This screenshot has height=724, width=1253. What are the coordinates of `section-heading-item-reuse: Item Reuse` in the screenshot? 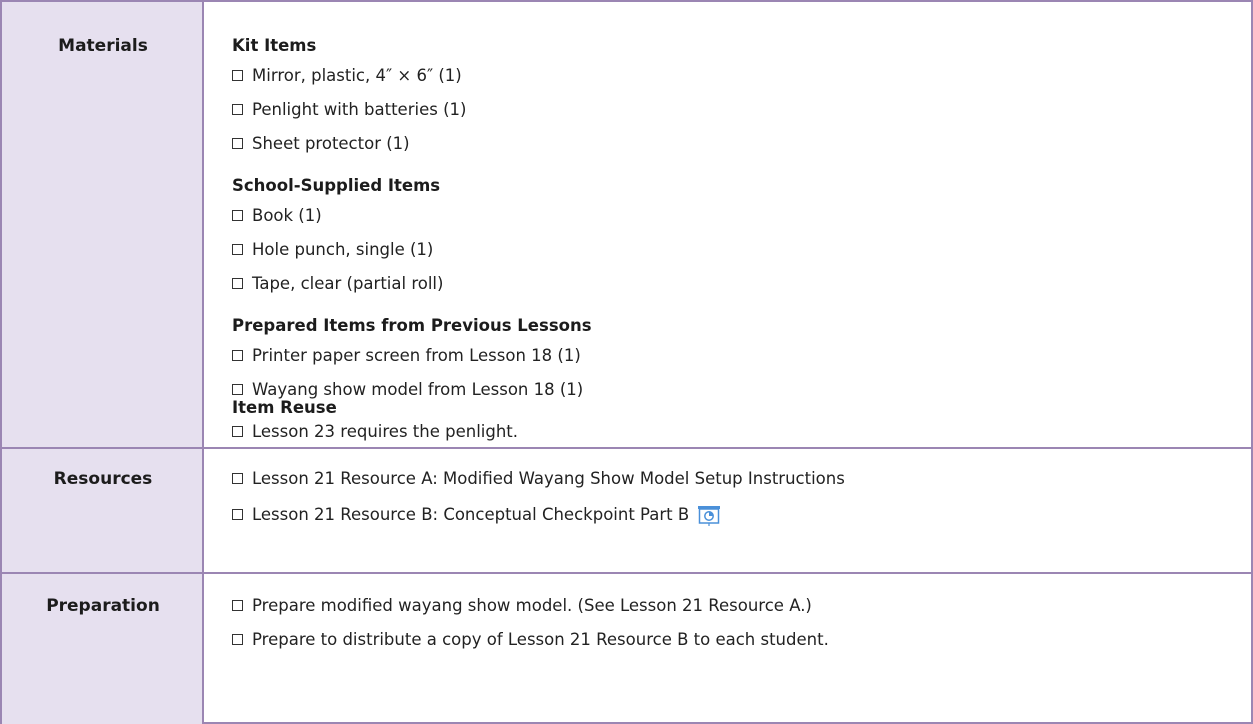 It's located at (284, 407).